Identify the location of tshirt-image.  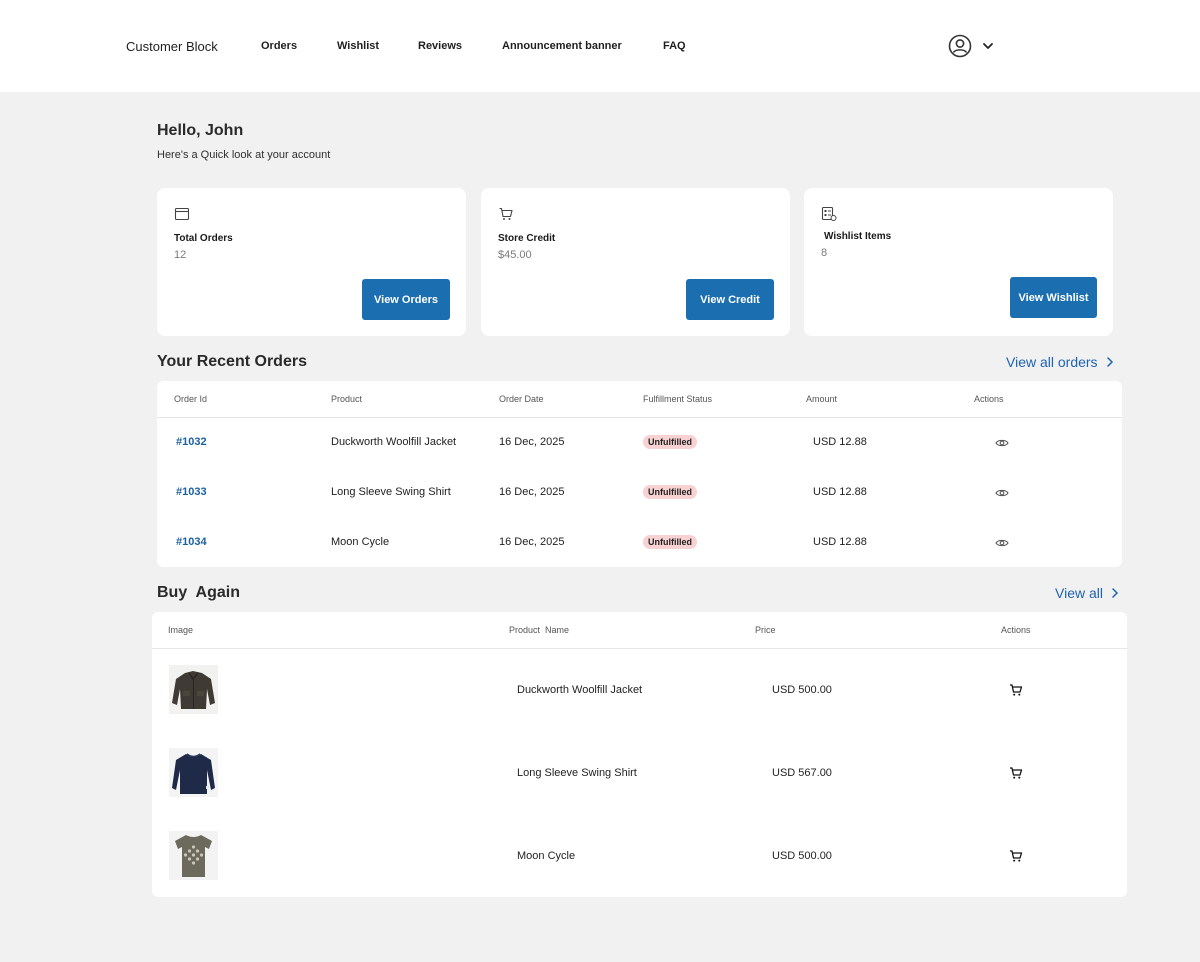
(193, 855).